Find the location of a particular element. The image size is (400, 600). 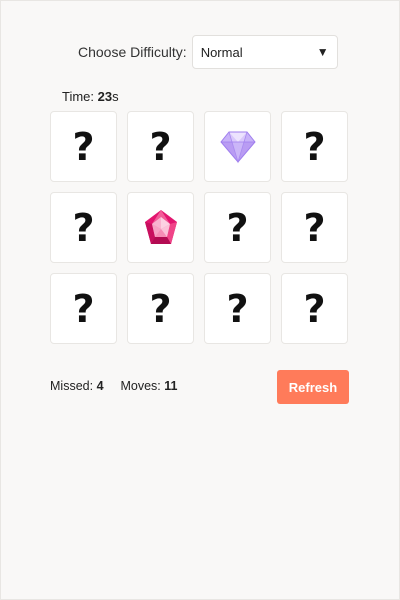

pink-pentagon-gem-icon is located at coordinates (160, 226).